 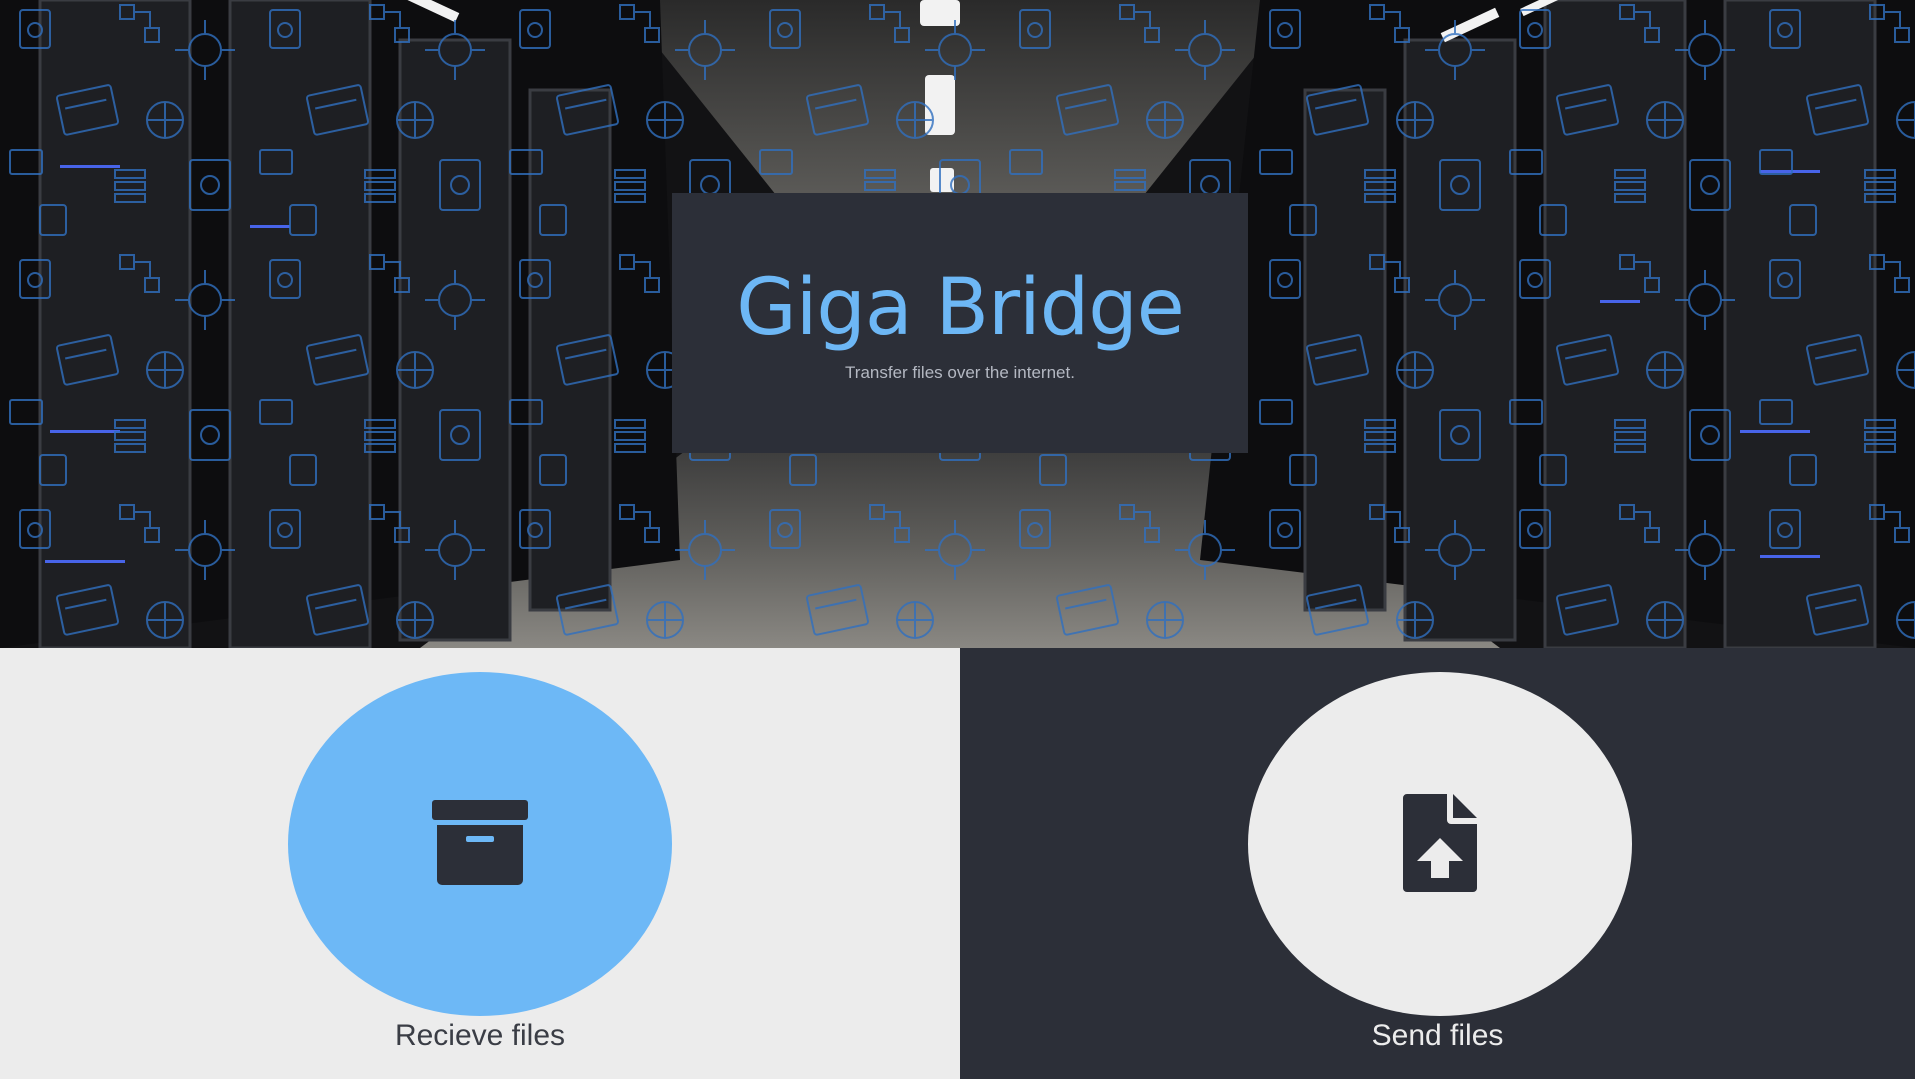 I want to click on send-files-button, so click(x=1440, y=844).